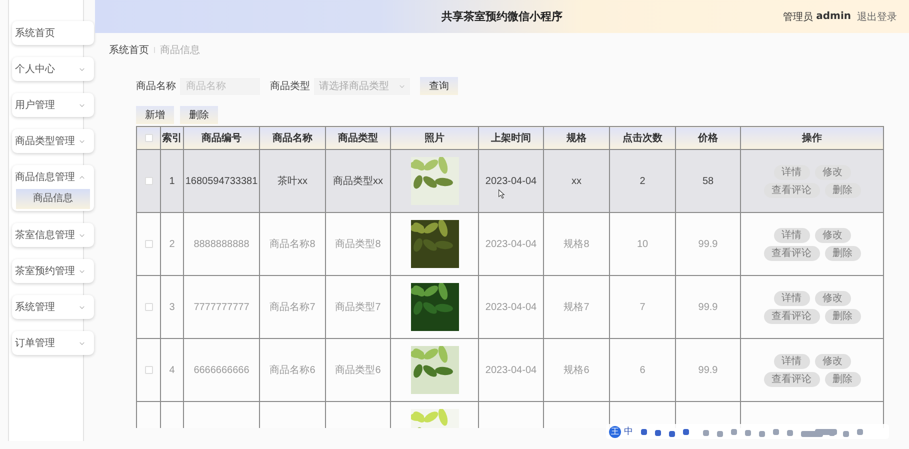 Image resolution: width=909 pixels, height=449 pixels. What do you see at coordinates (35, 33) in the screenshot?
I see `menu-label: 系统首页` at bounding box center [35, 33].